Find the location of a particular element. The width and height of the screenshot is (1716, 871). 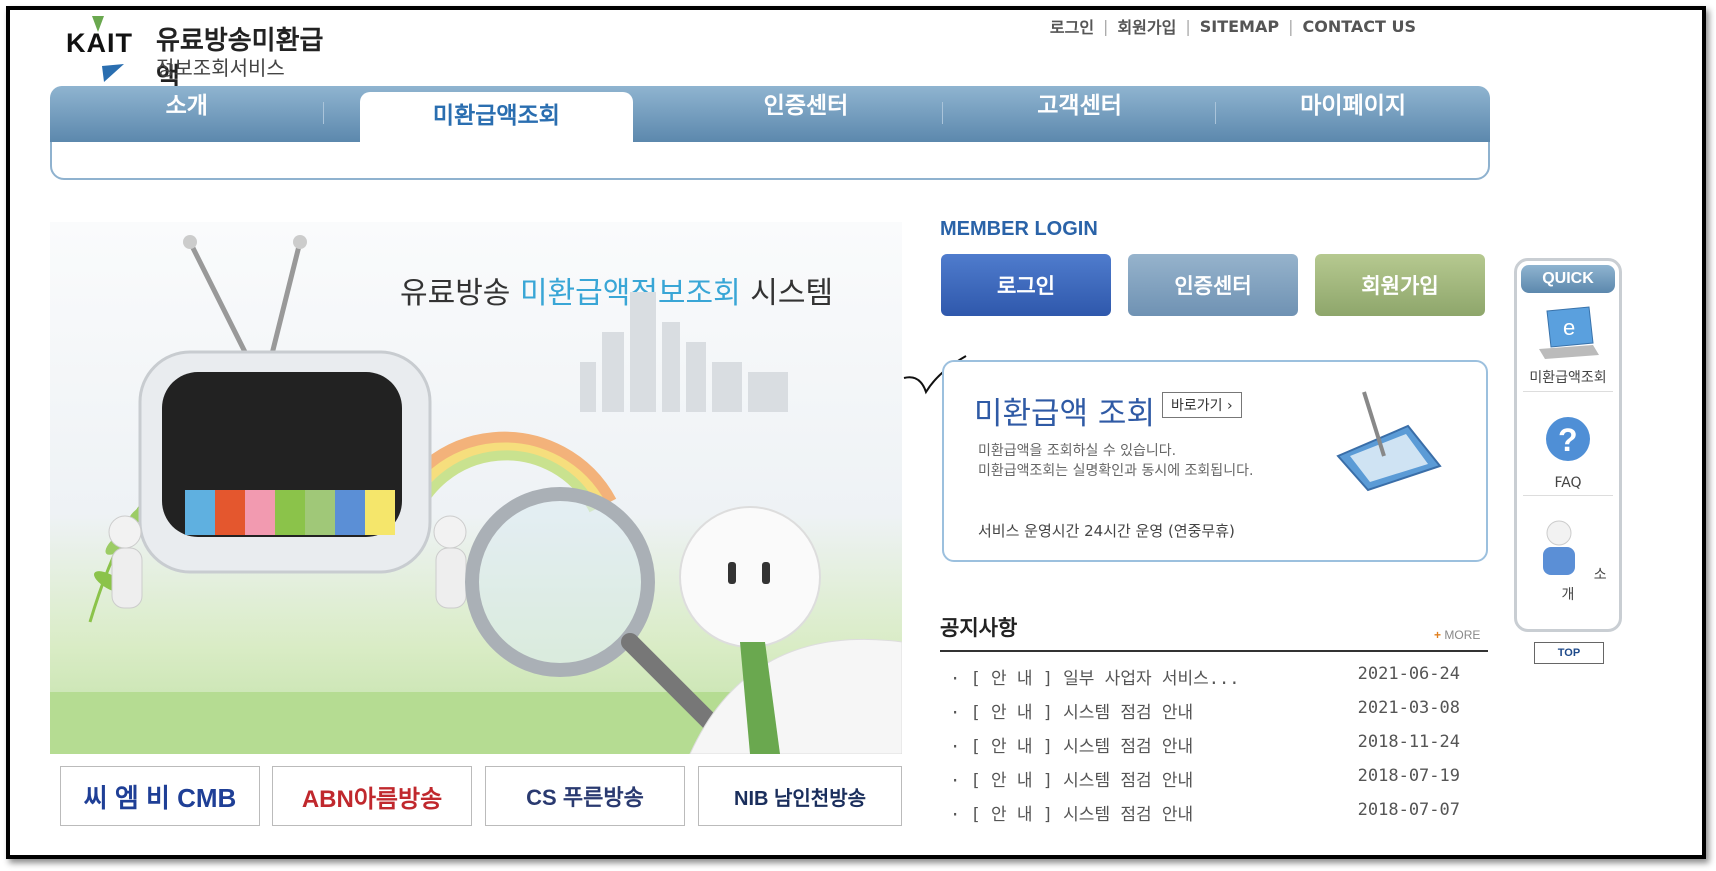

quick-faq: ? FAQ is located at coordinates (1568, 453).